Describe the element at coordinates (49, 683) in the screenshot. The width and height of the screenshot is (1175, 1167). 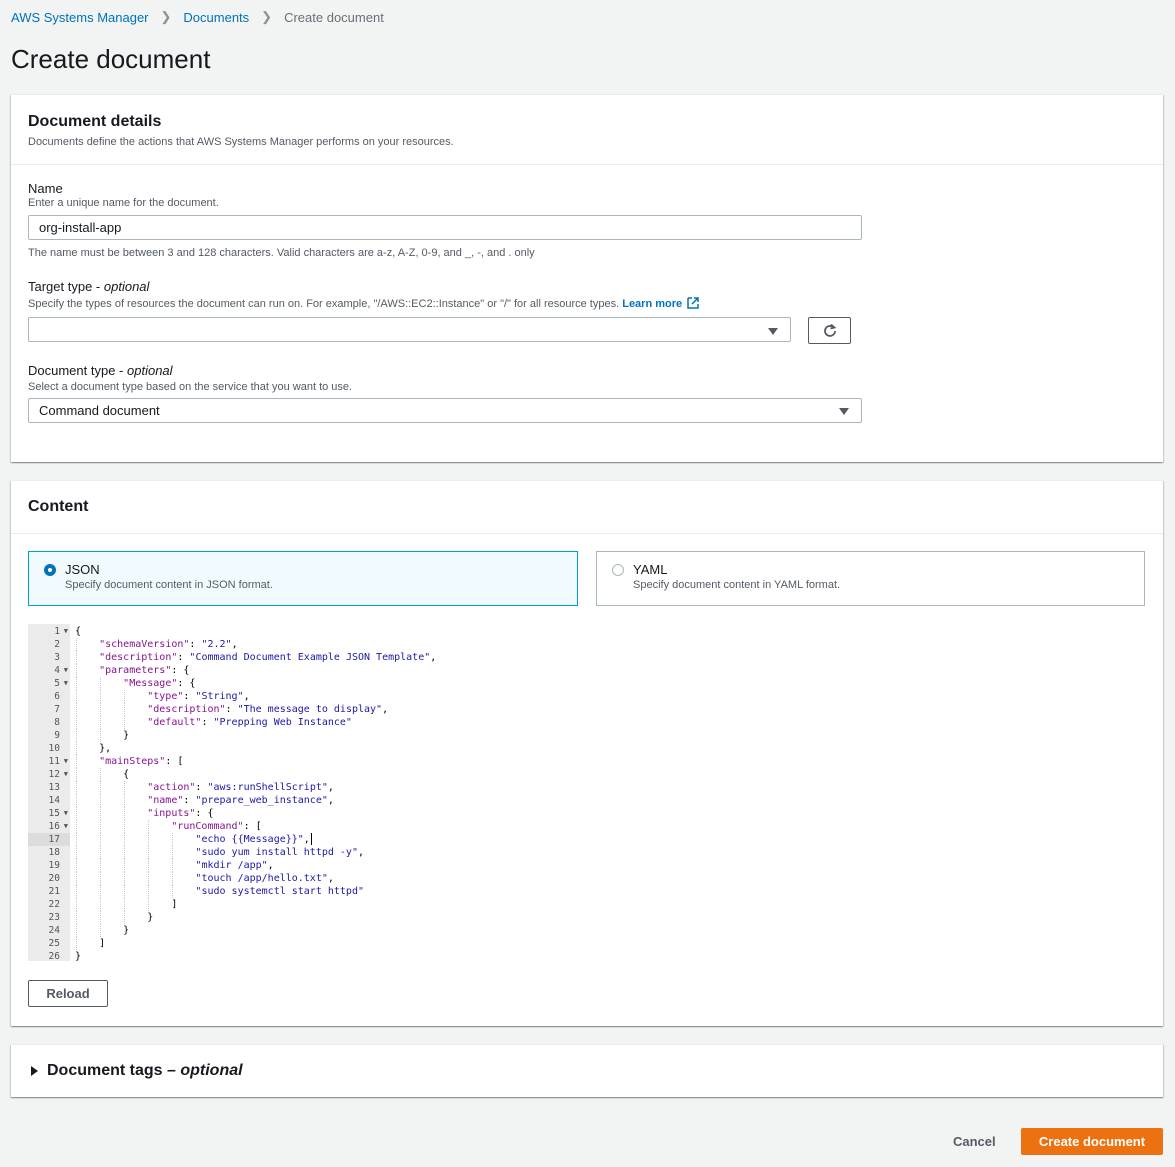
I see `line-number: 5 ▼` at that location.